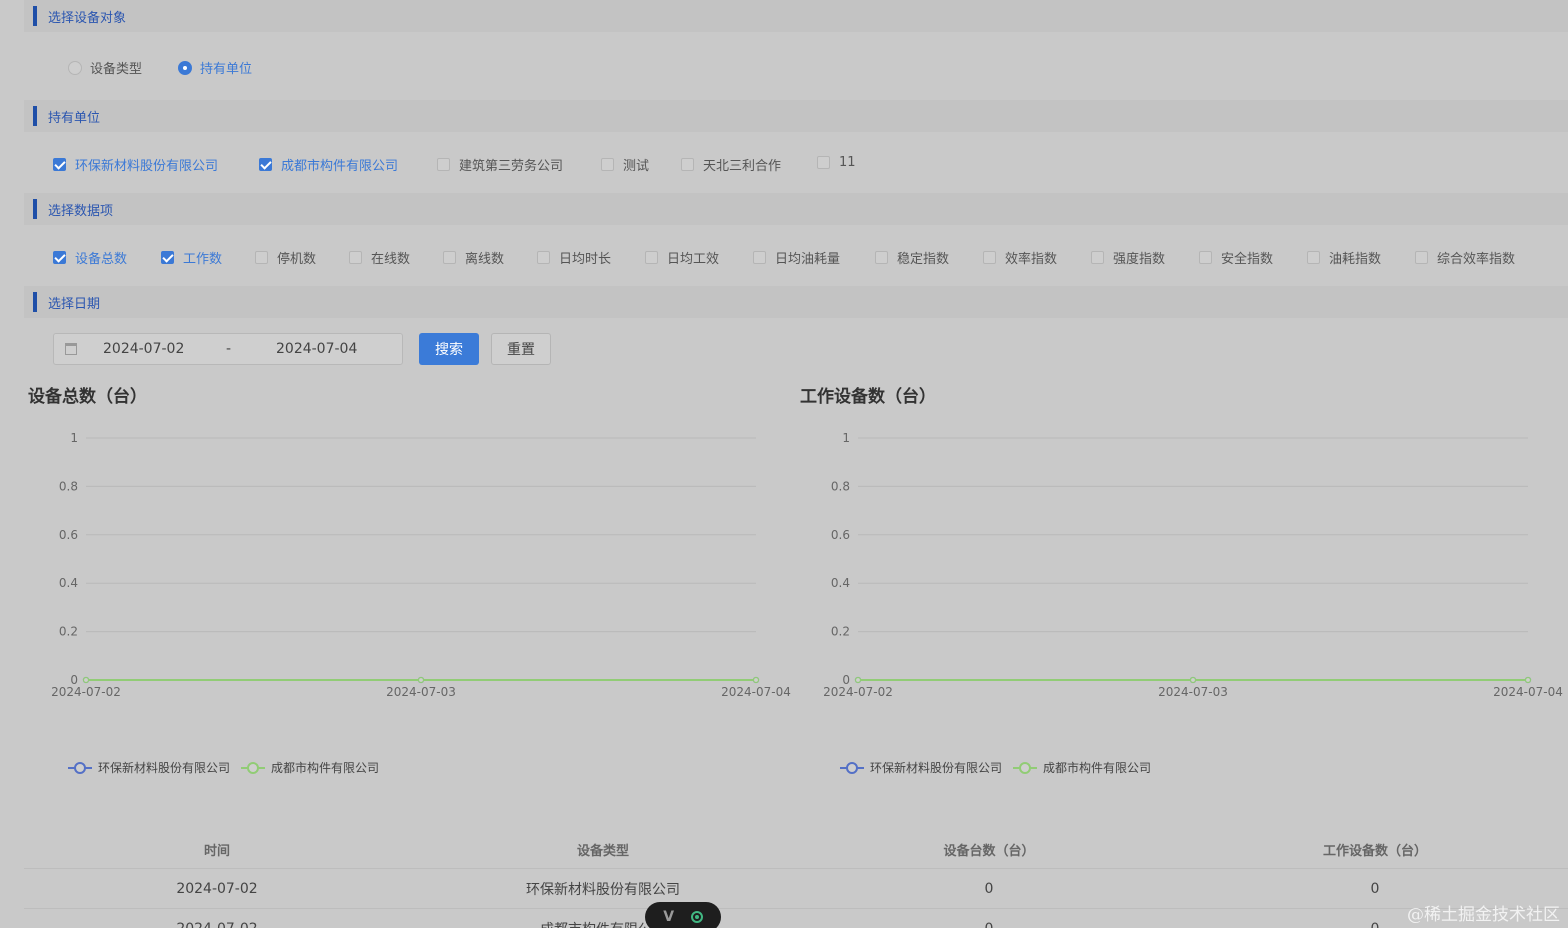 The width and height of the screenshot is (1568, 928). Describe the element at coordinates (74, 438) in the screenshot. I see `y-tick-label: 1` at that location.